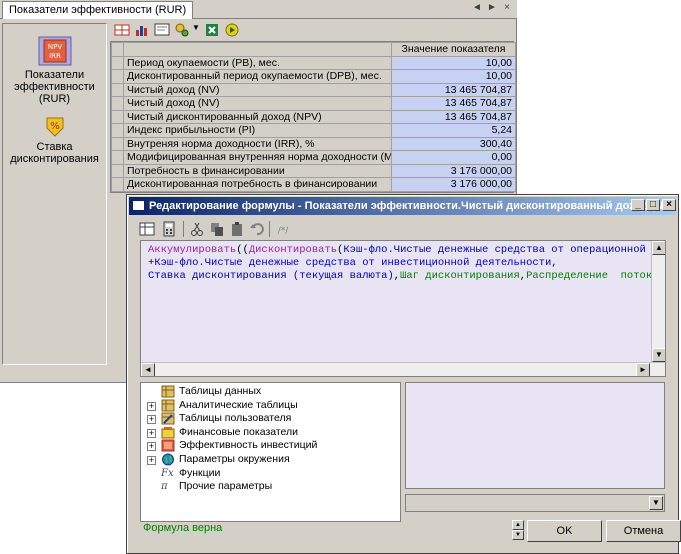  Describe the element at coordinates (183, 528) in the screenshot. I see `status-text: Формула верна` at that location.